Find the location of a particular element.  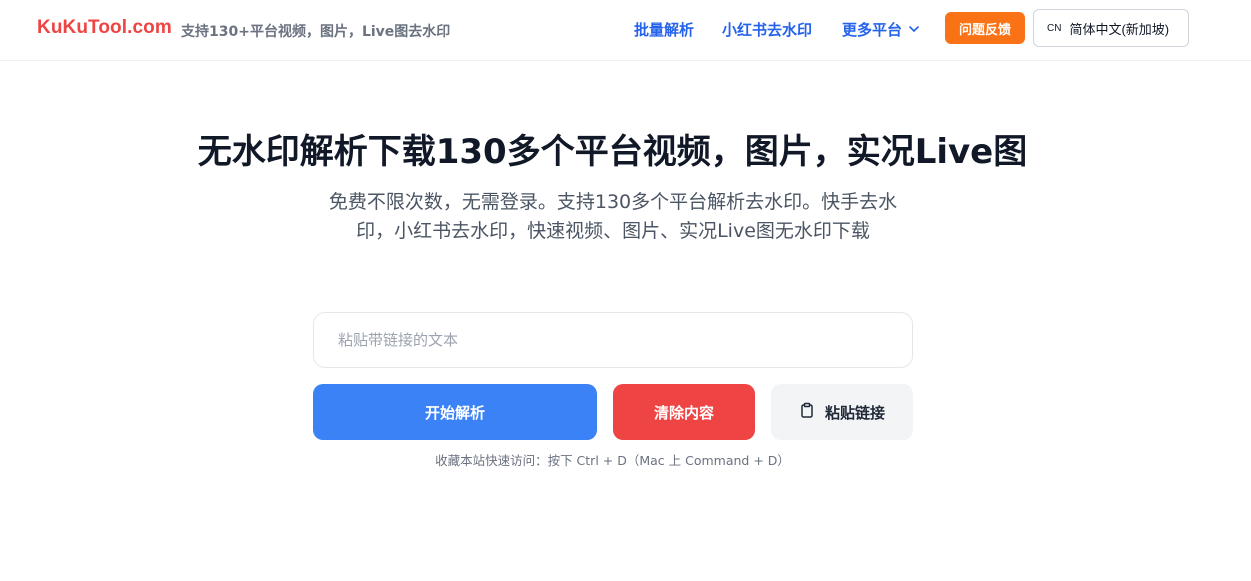

link-input is located at coordinates (613, 340).